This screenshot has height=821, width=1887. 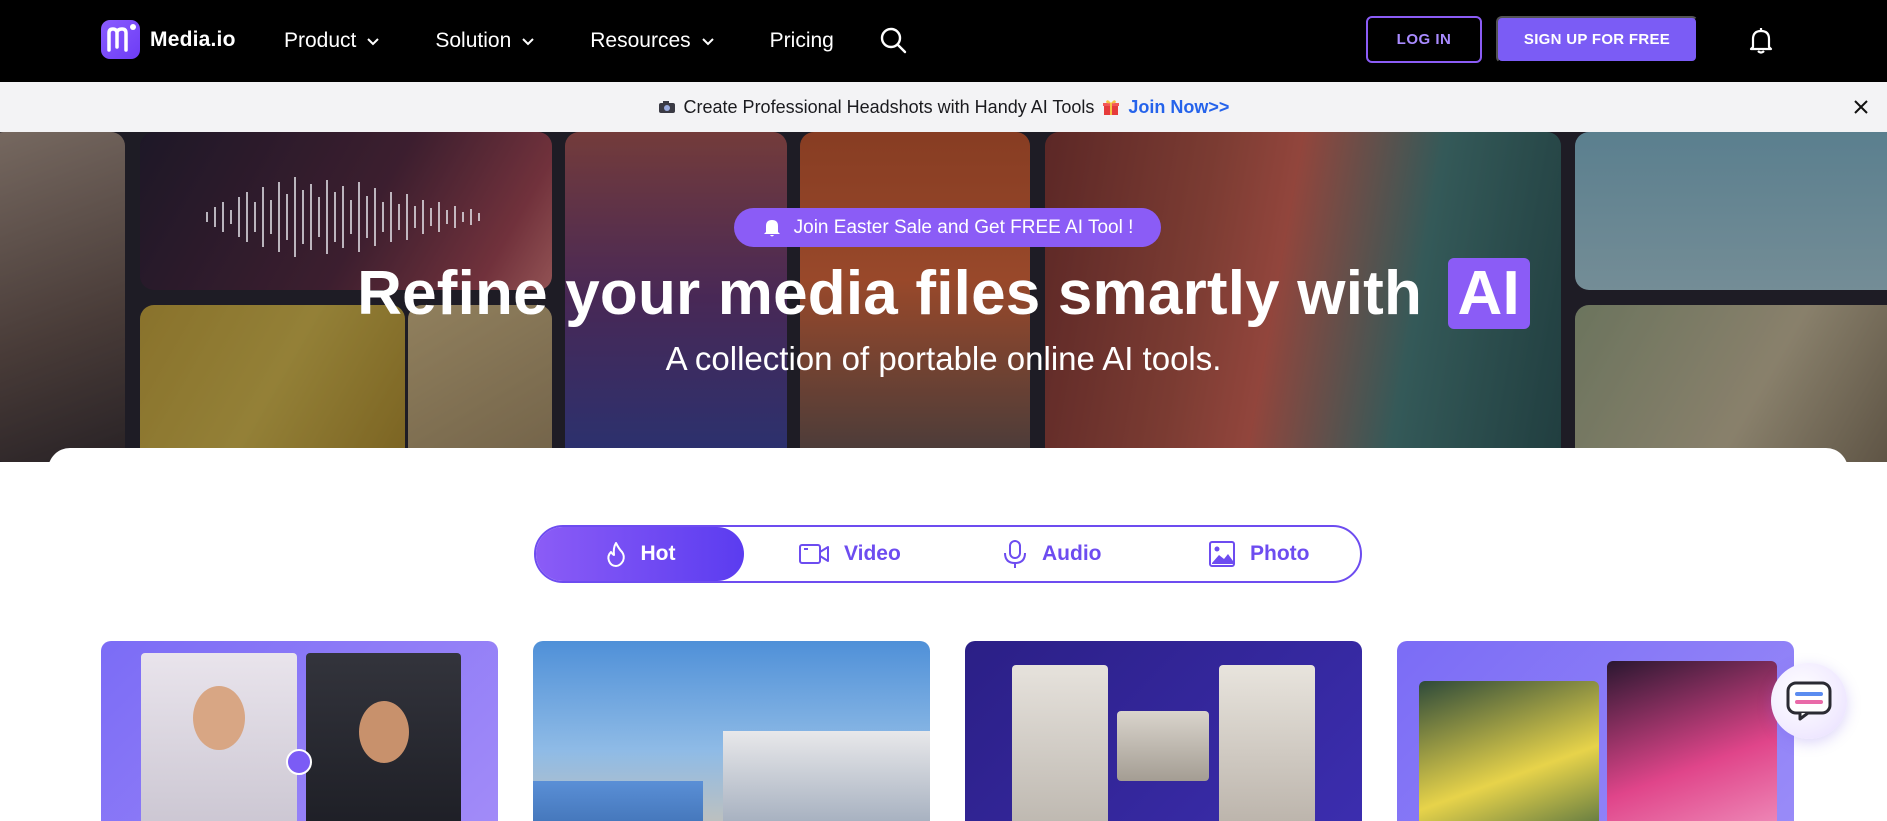 I want to click on tool-card-video, so click(x=731, y=731).